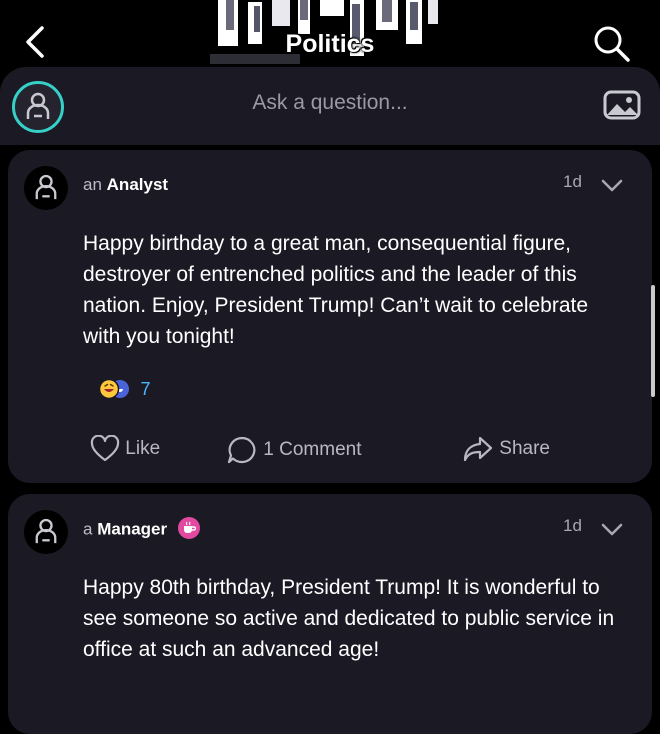  I want to click on comment-label: 1 Comment, so click(312, 449).